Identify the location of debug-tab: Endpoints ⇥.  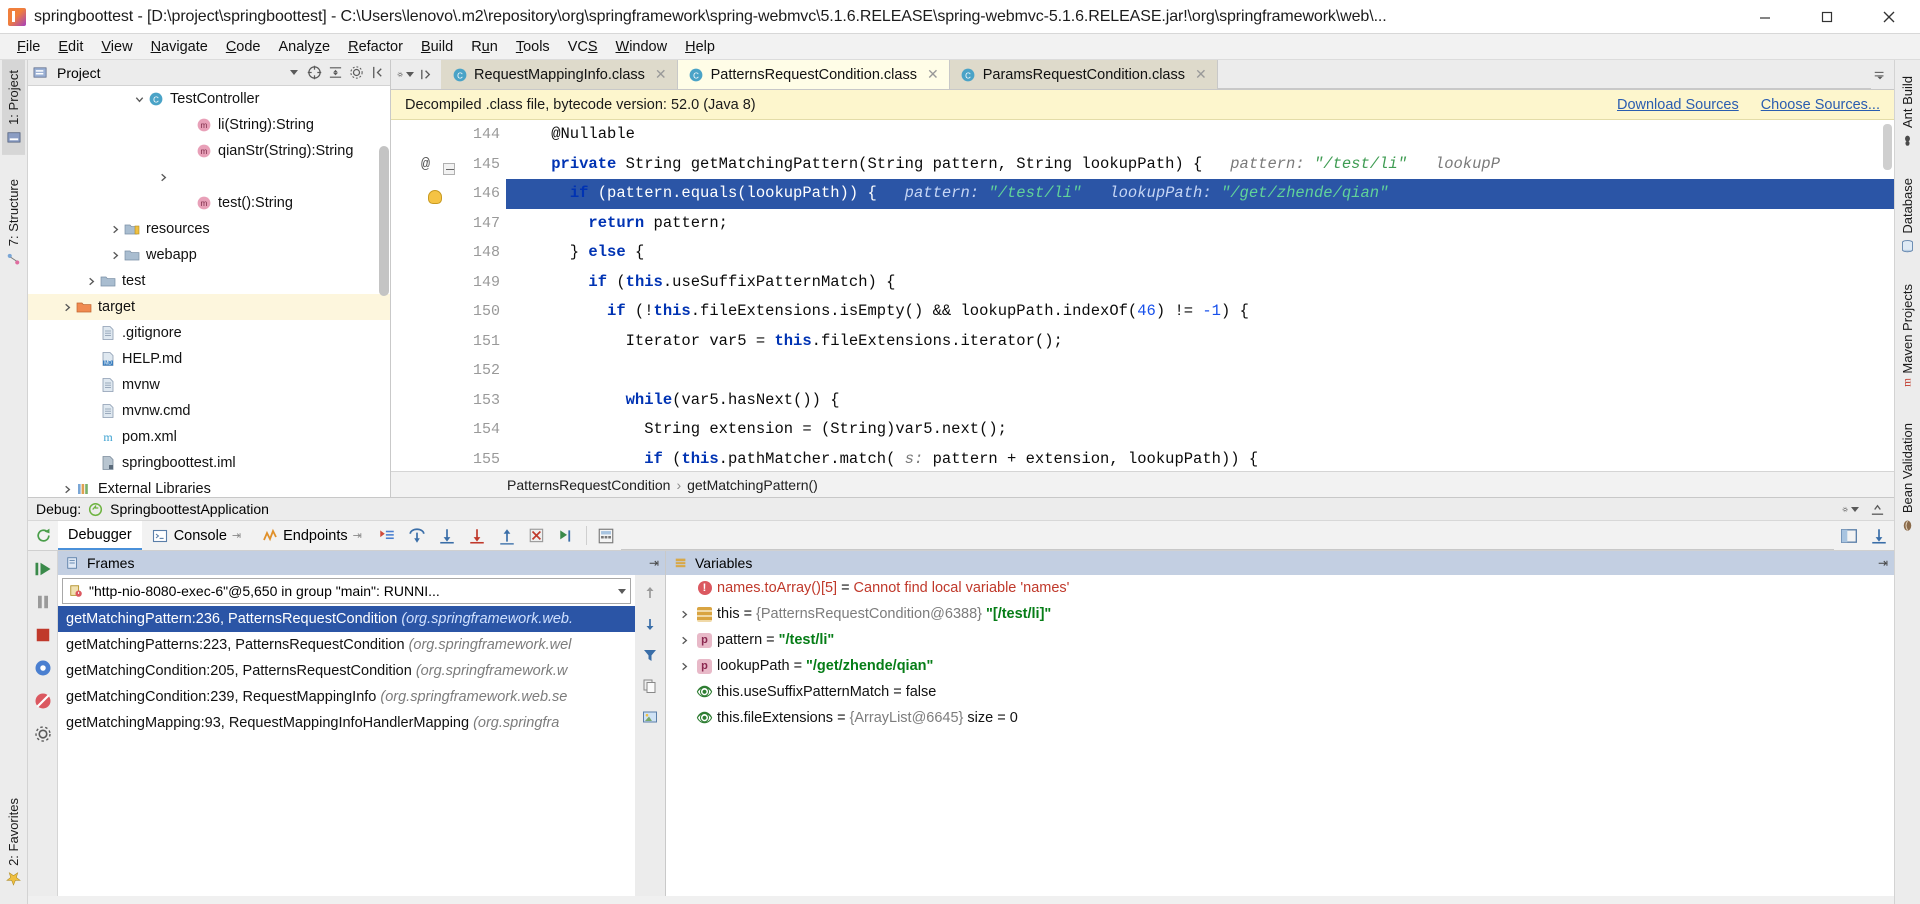
(311, 535).